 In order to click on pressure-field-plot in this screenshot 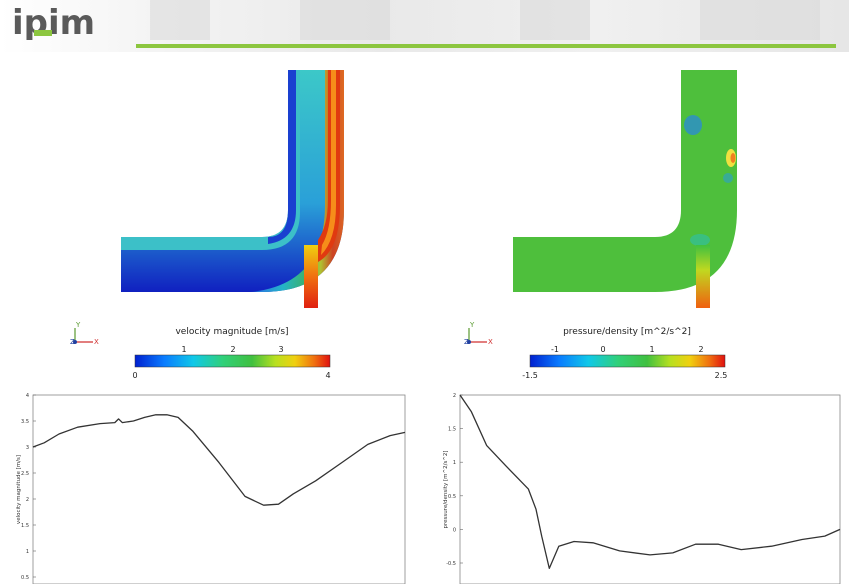, I will do `click(625, 189)`.